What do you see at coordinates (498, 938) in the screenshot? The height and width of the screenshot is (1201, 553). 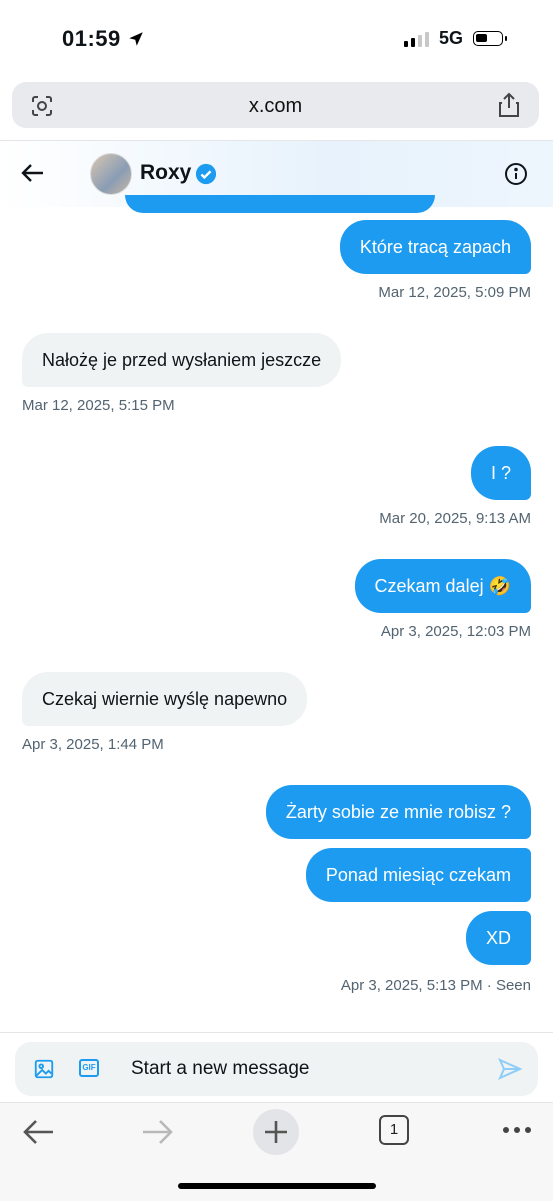 I see `message-bubble-outgoing: XD` at bounding box center [498, 938].